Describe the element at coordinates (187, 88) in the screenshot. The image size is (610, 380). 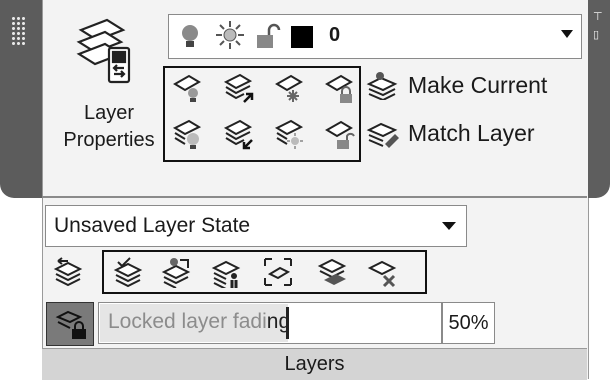
I see `layer-off-icon` at that location.